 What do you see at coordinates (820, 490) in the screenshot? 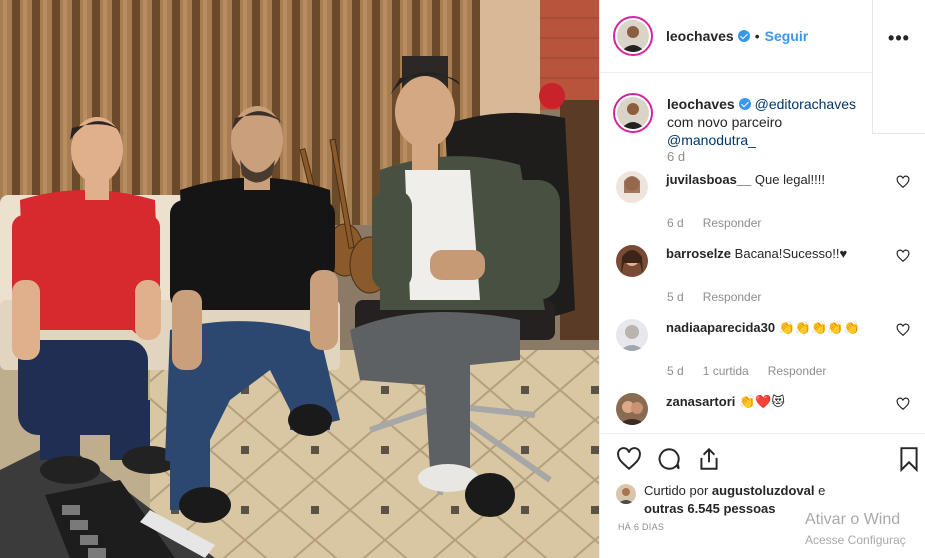
I see `liked-by-and: e` at bounding box center [820, 490].